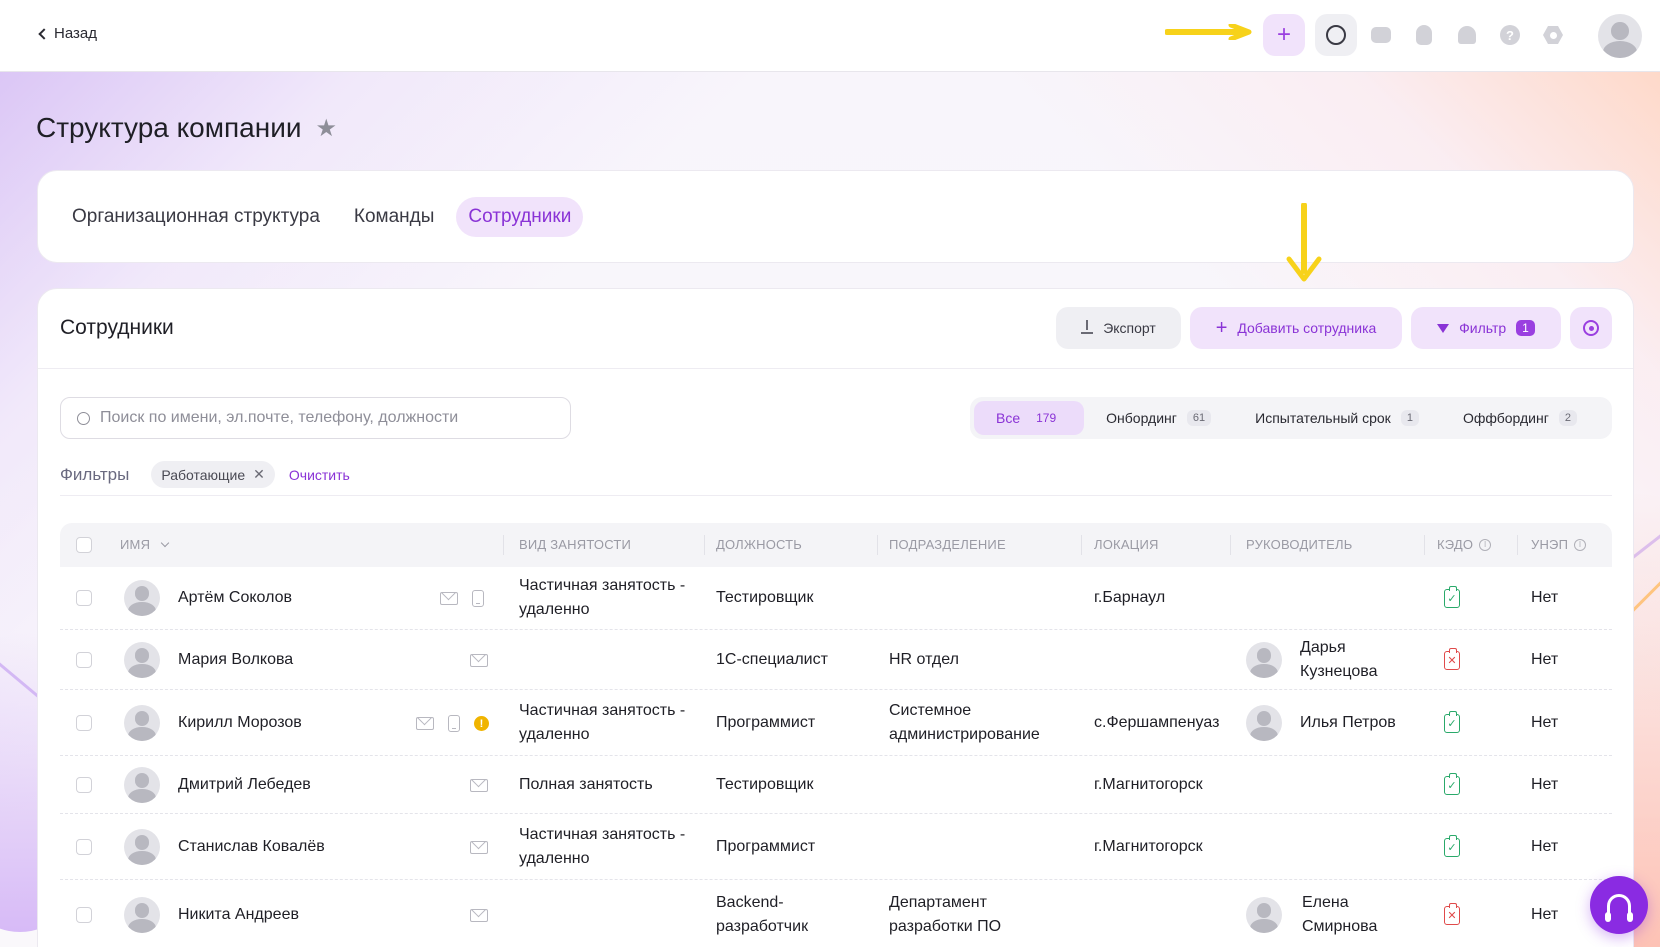 The height and width of the screenshot is (947, 1660). I want to click on column-header-label: КЭДО, so click(1455, 544).